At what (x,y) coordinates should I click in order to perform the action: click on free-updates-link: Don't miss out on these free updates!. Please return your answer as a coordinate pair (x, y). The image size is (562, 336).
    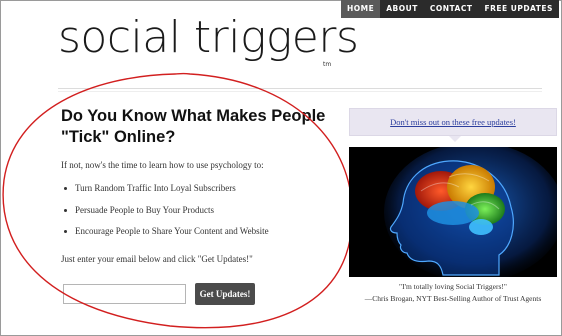
    Looking at the image, I should click on (453, 122).